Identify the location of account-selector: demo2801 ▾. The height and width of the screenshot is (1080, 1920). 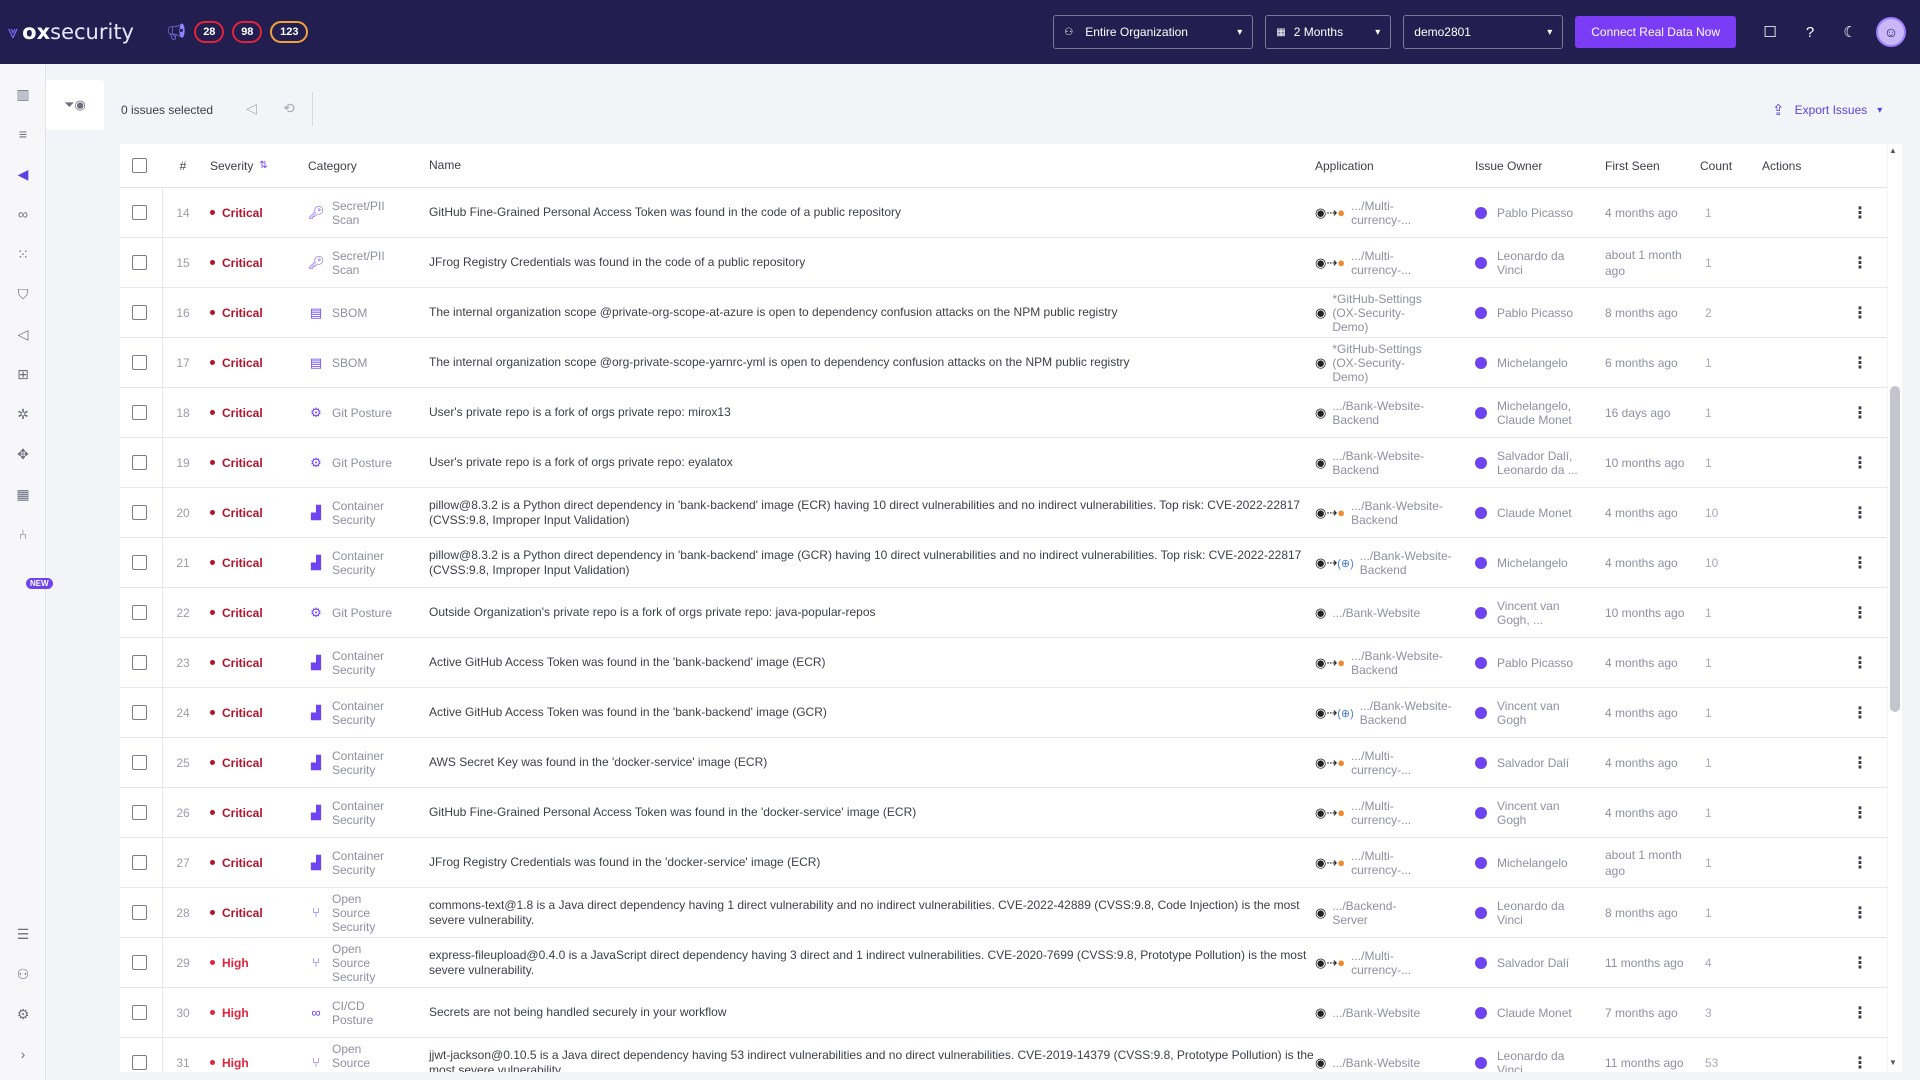
(1483, 32).